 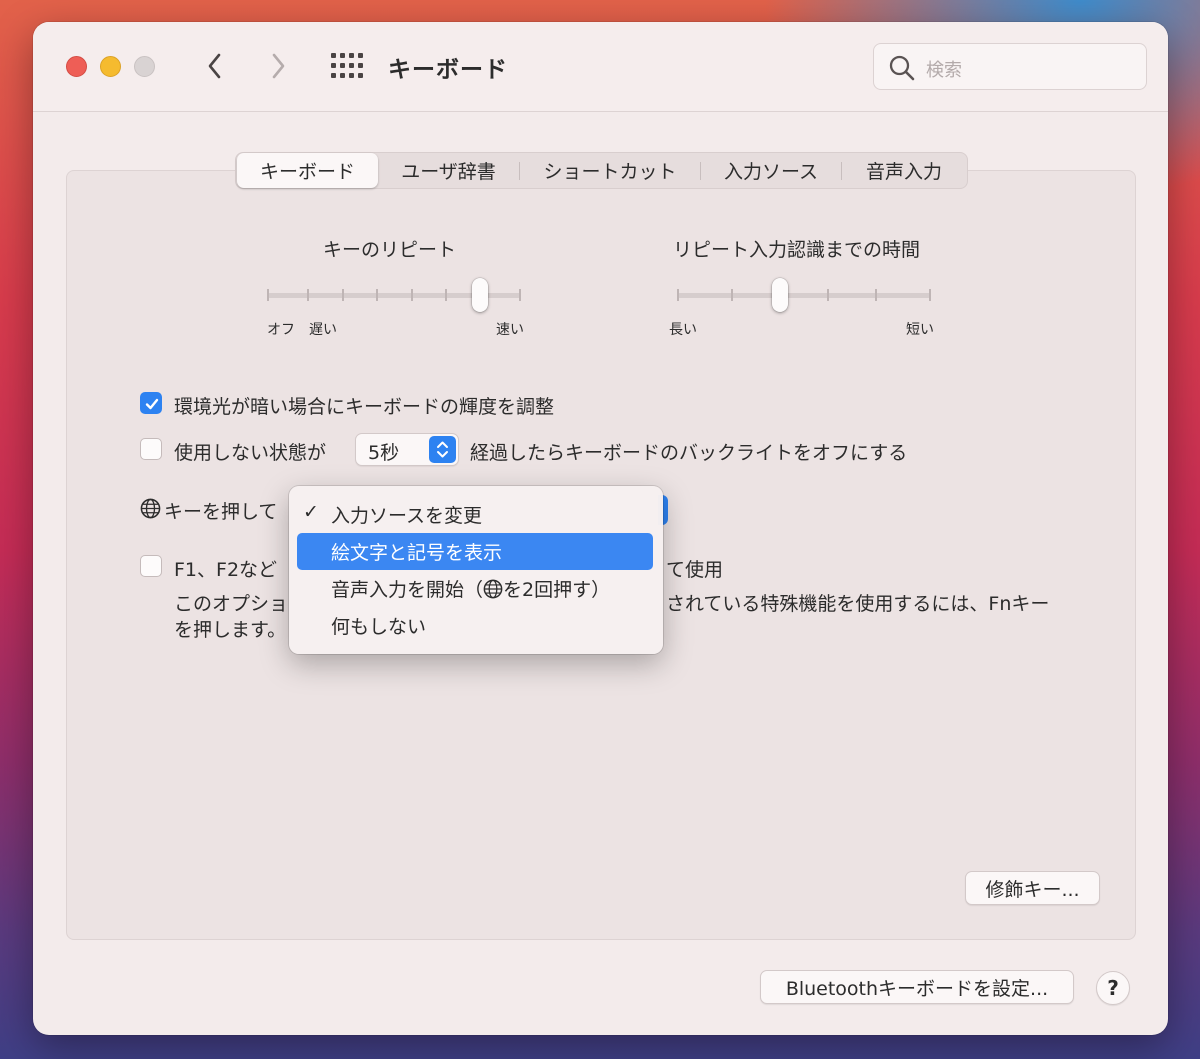 I want to click on menu-item-do-nothing: 何もしない, so click(x=475, y=625).